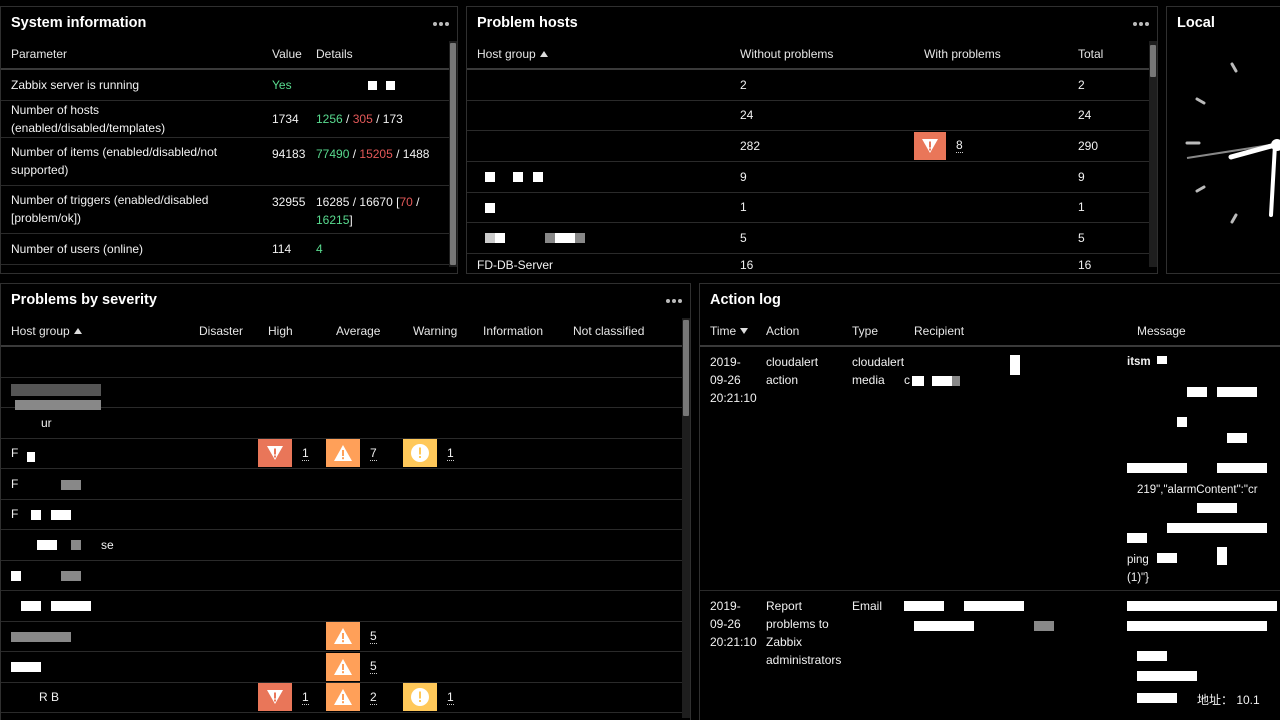 The height and width of the screenshot is (720, 1280). Describe the element at coordinates (284, 119) in the screenshot. I see `value-cell: 1734` at that location.